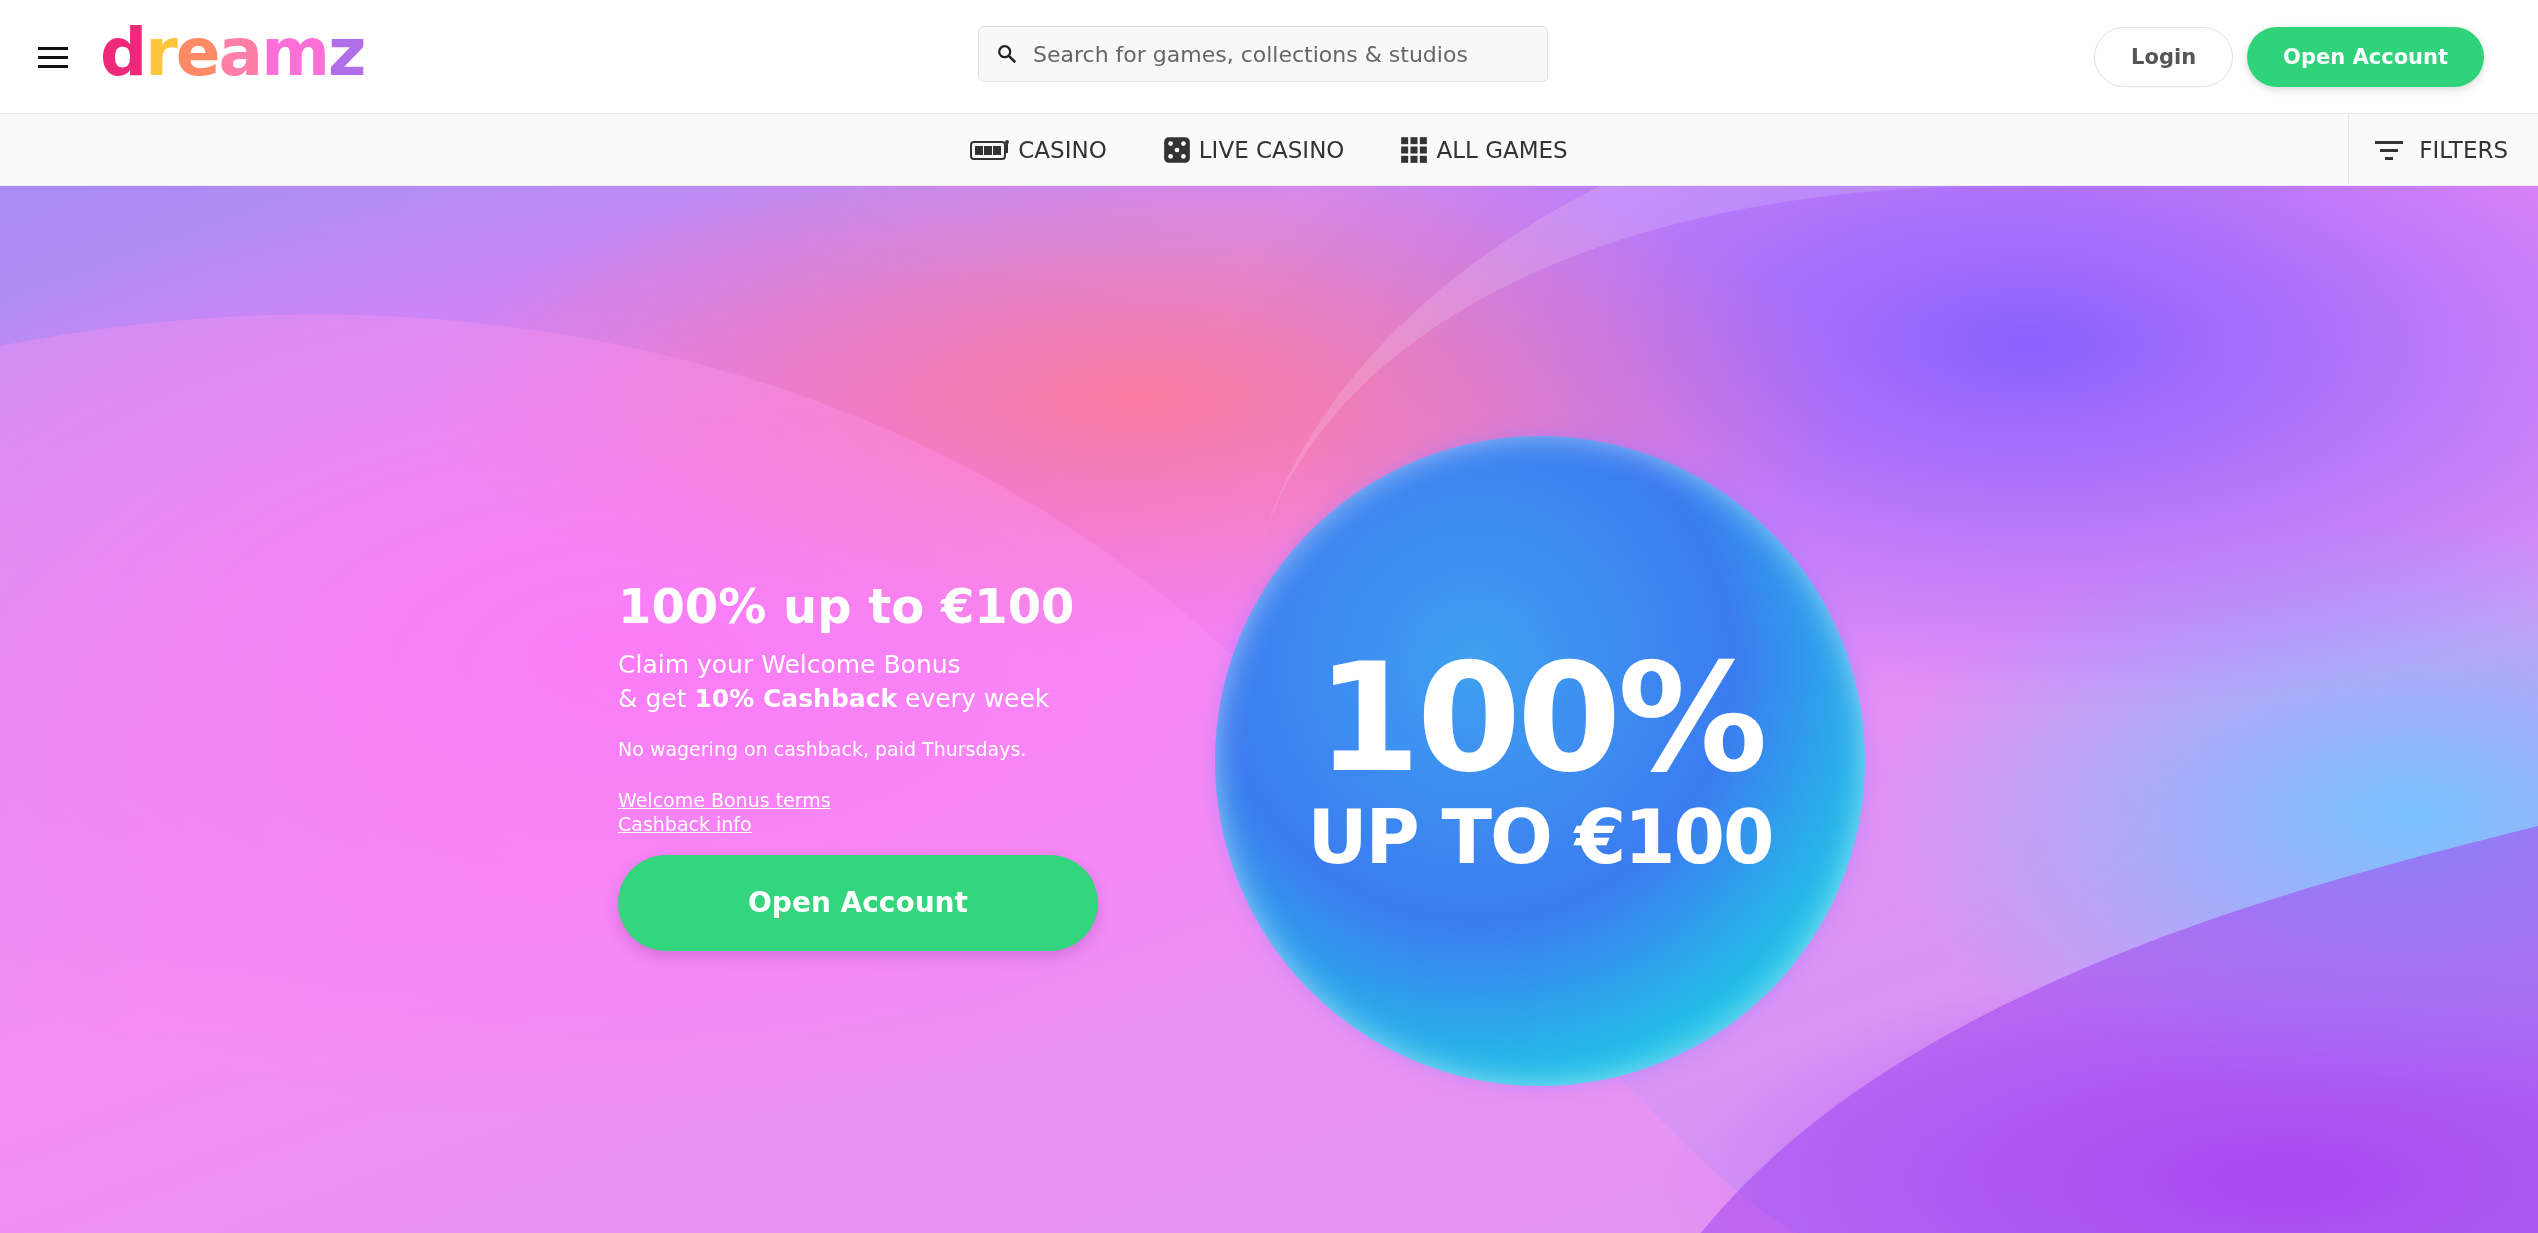 The height and width of the screenshot is (1233, 2538). What do you see at coordinates (2463, 149) in the screenshot?
I see `filters-label: FILTERS` at bounding box center [2463, 149].